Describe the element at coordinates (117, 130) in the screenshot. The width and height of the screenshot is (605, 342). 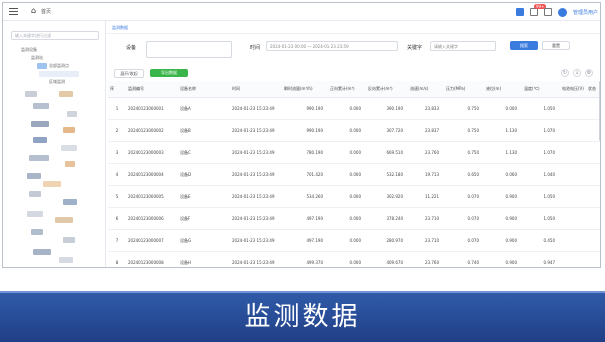
I see `table-cell: 2` at that location.